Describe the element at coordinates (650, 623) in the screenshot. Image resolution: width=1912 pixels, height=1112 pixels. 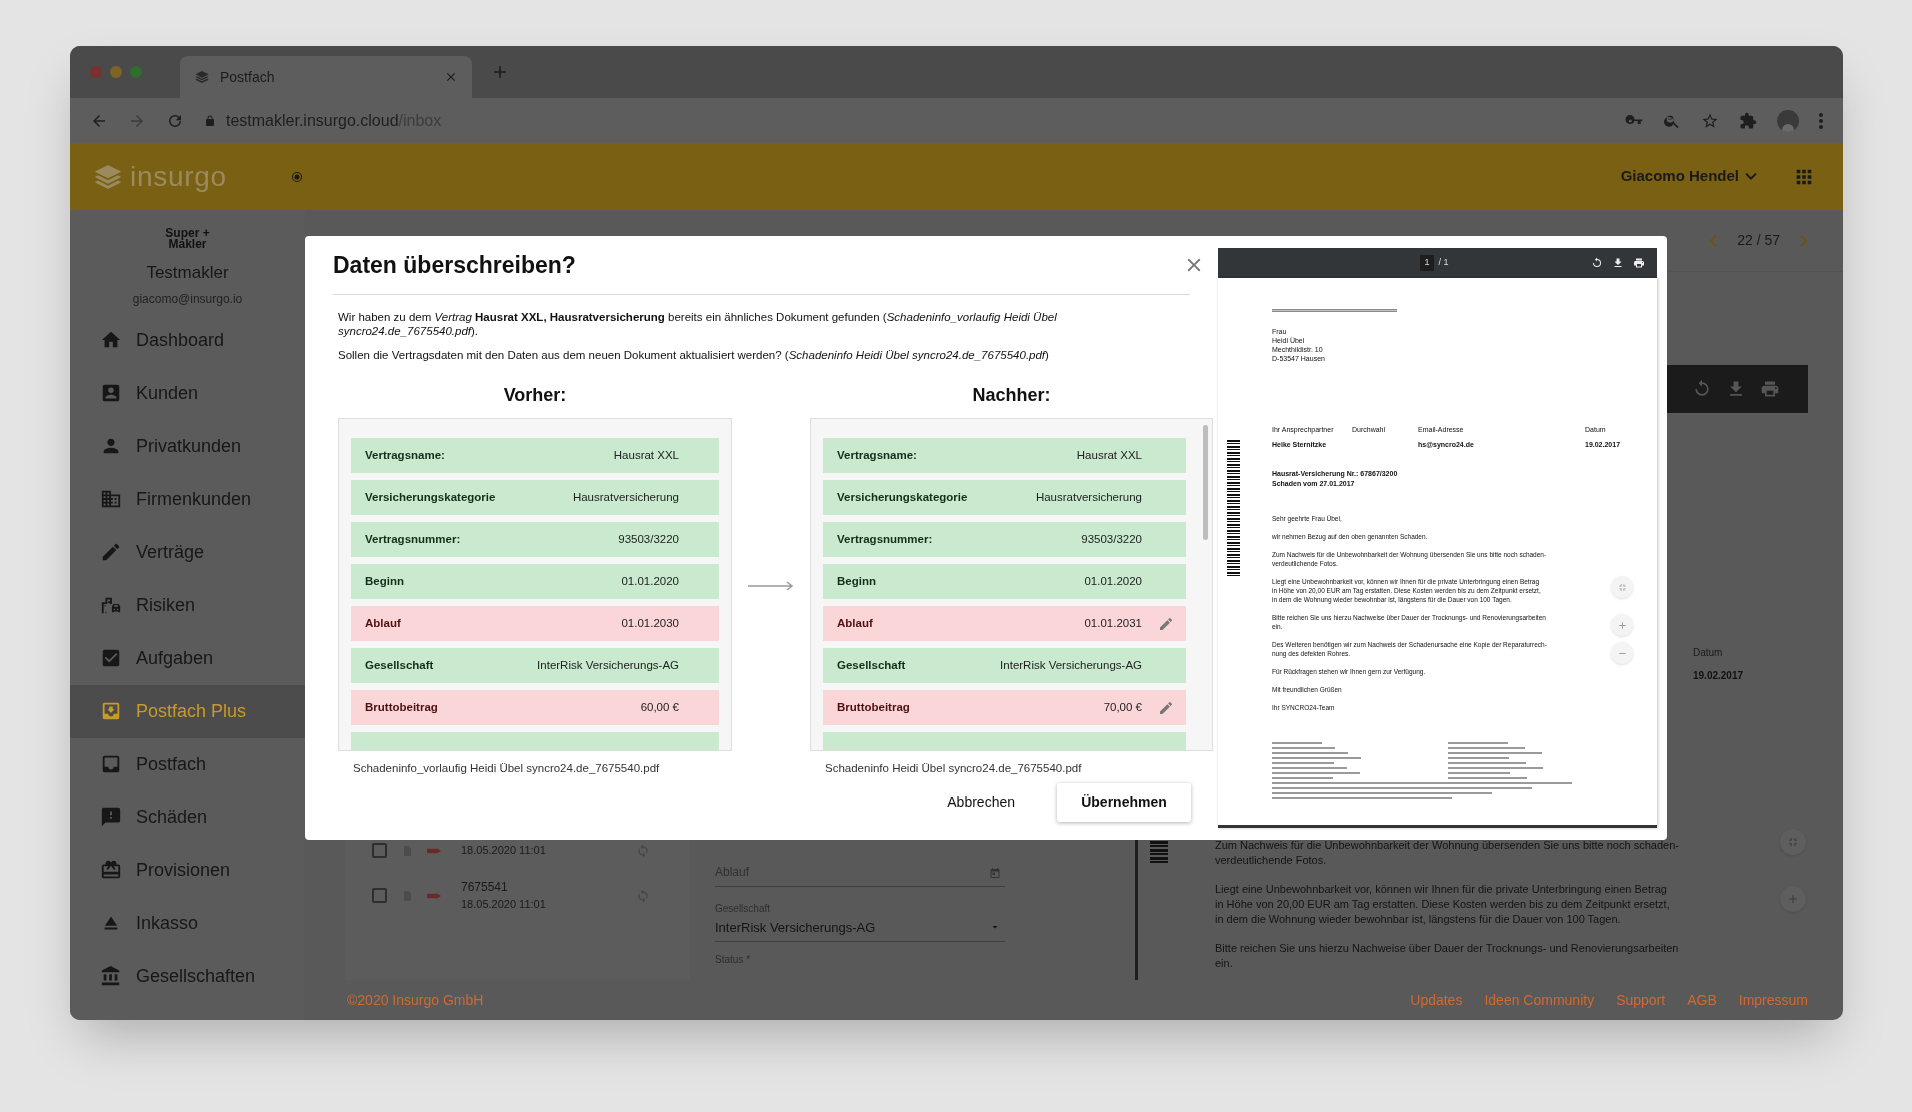
I see `field-value: 01.01.2030` at that location.